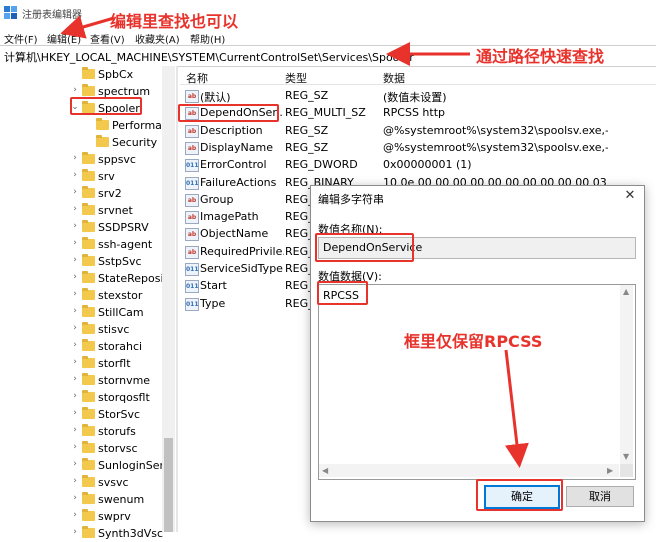 Image resolution: width=656 pixels, height=542 pixels. I want to click on tree-item-label: StorSvc, so click(119, 414).